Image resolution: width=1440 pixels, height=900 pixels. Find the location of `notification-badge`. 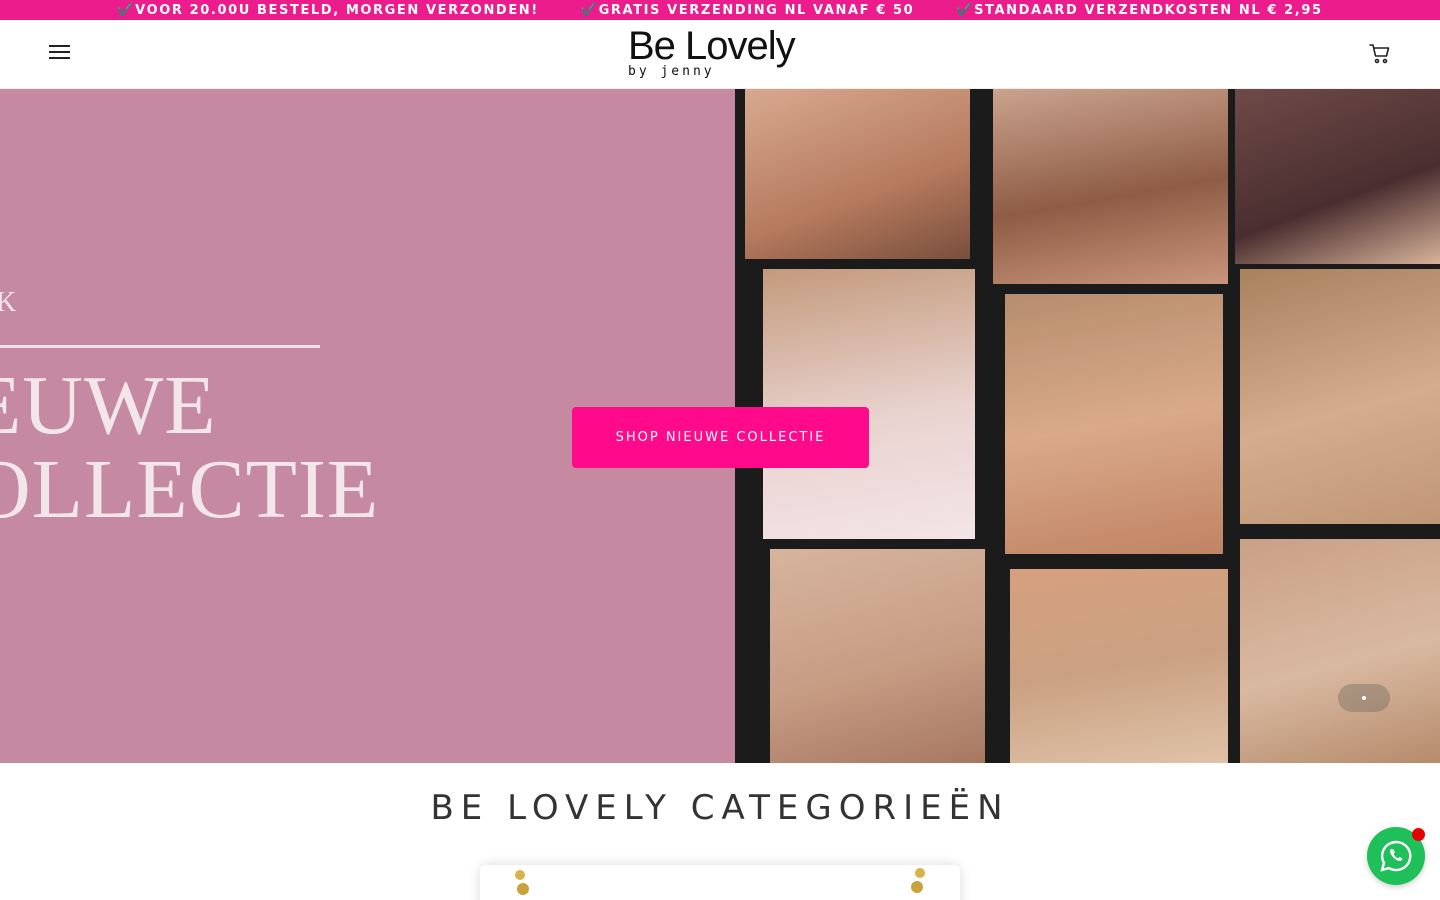

notification-badge is located at coordinates (1418, 834).